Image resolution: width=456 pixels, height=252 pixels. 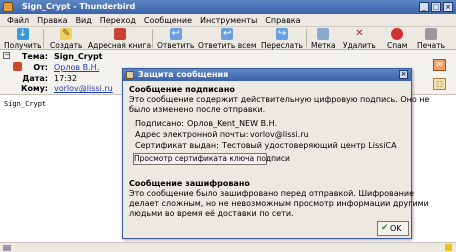 What do you see at coordinates (281, 34) in the screenshot?
I see `forward-icon: ↪` at bounding box center [281, 34].